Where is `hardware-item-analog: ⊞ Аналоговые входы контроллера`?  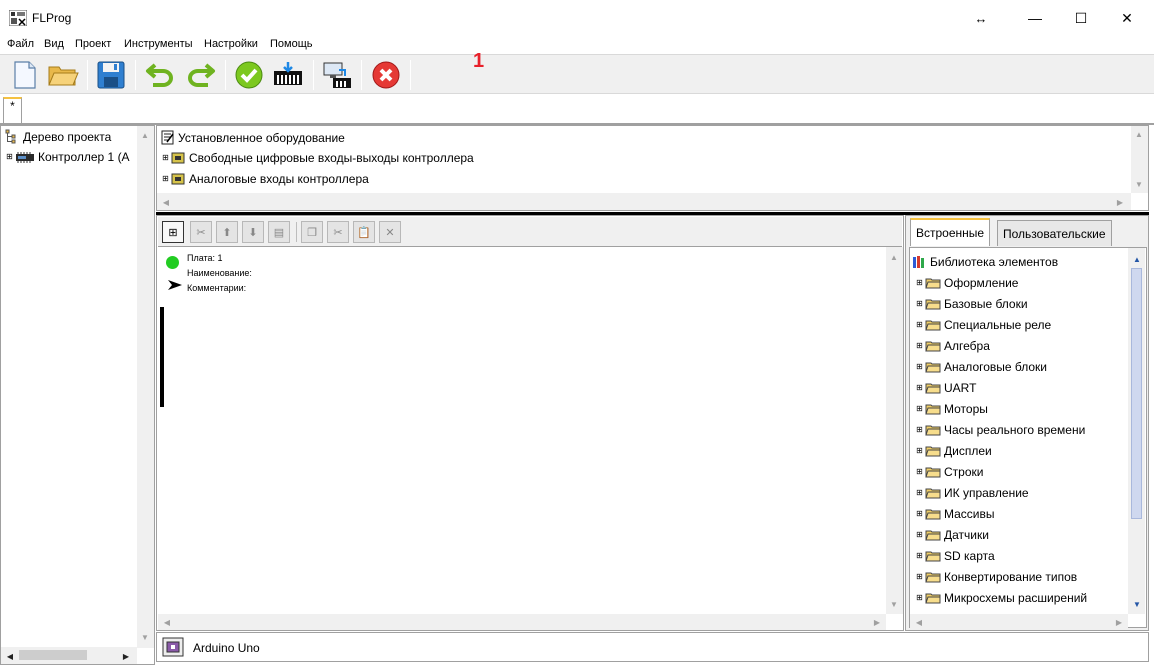
hardware-item-analog: ⊞ Аналоговые входы контроллера is located at coordinates (265, 179).